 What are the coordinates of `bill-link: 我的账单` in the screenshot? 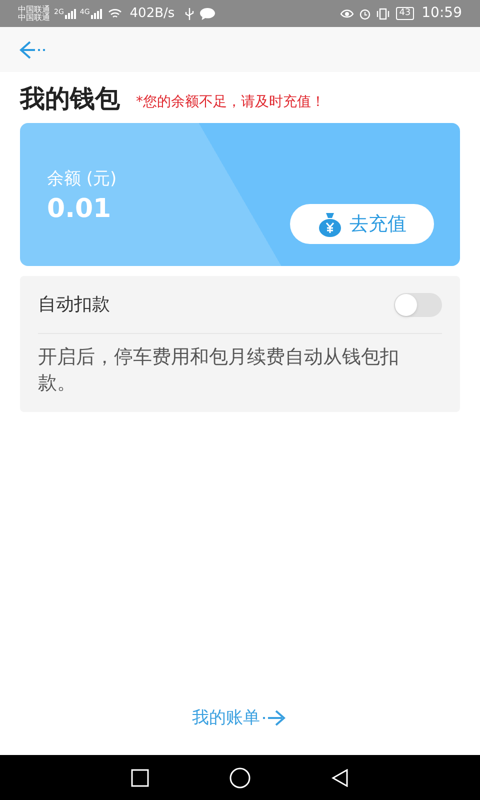 It's located at (240, 718).